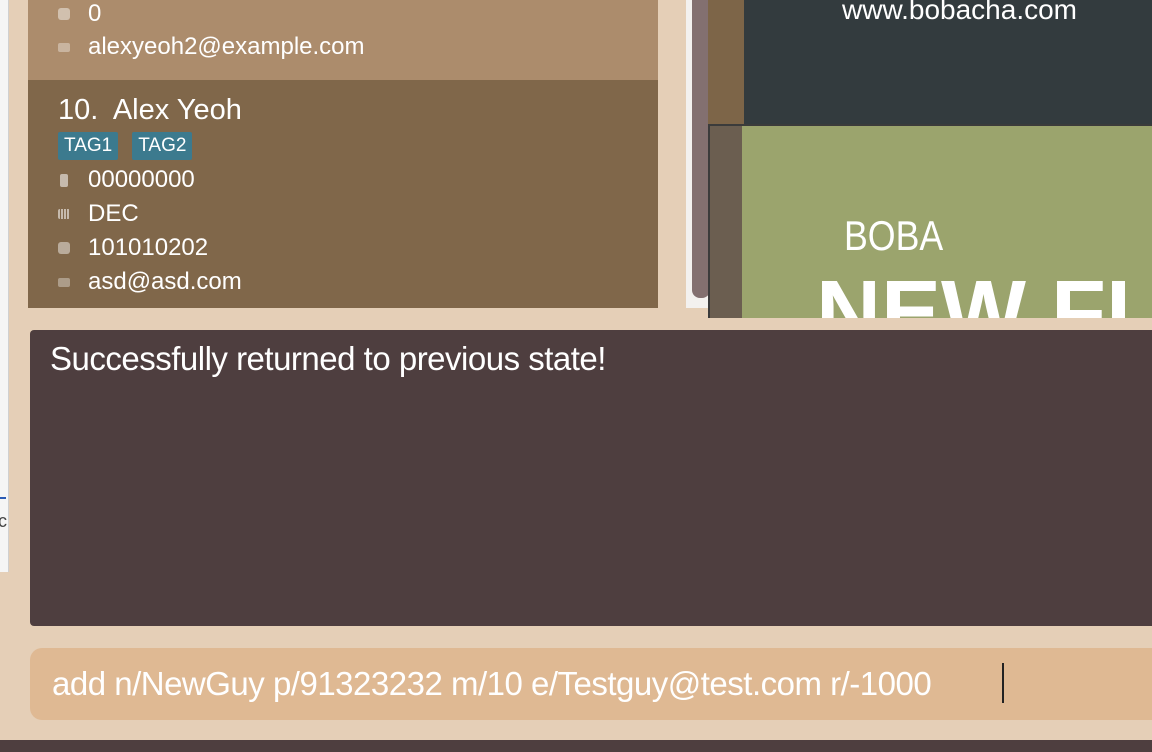 The height and width of the screenshot is (752, 1152). I want to click on person-card: 0 alexyeoh2@example.com, so click(343, 40).